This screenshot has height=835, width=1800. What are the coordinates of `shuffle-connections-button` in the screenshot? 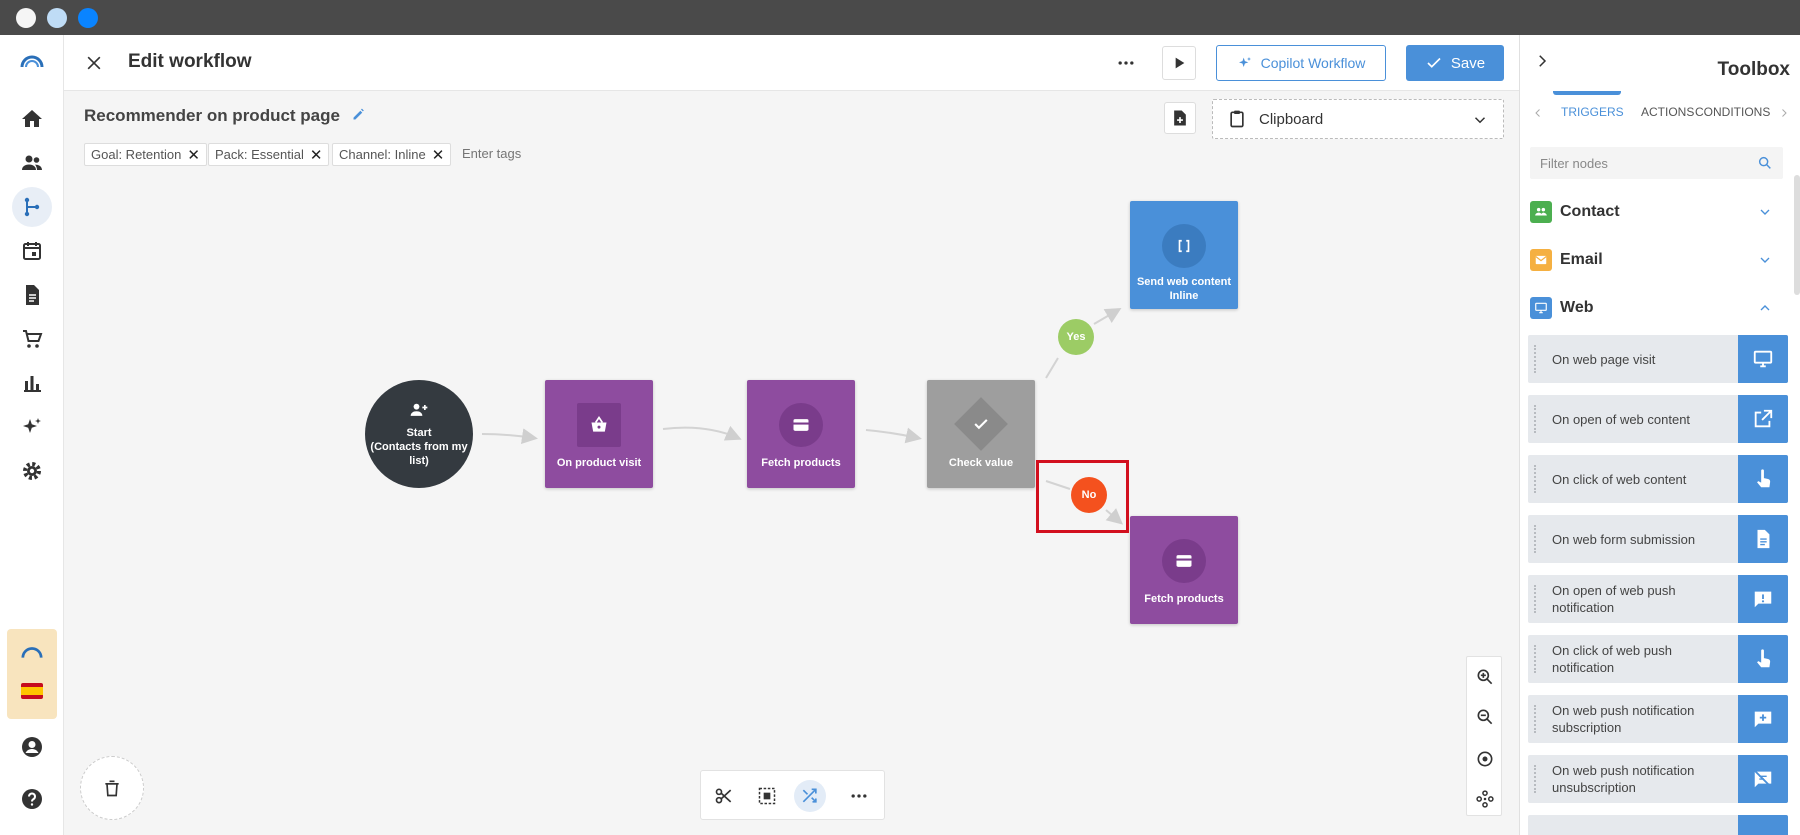 It's located at (810, 796).